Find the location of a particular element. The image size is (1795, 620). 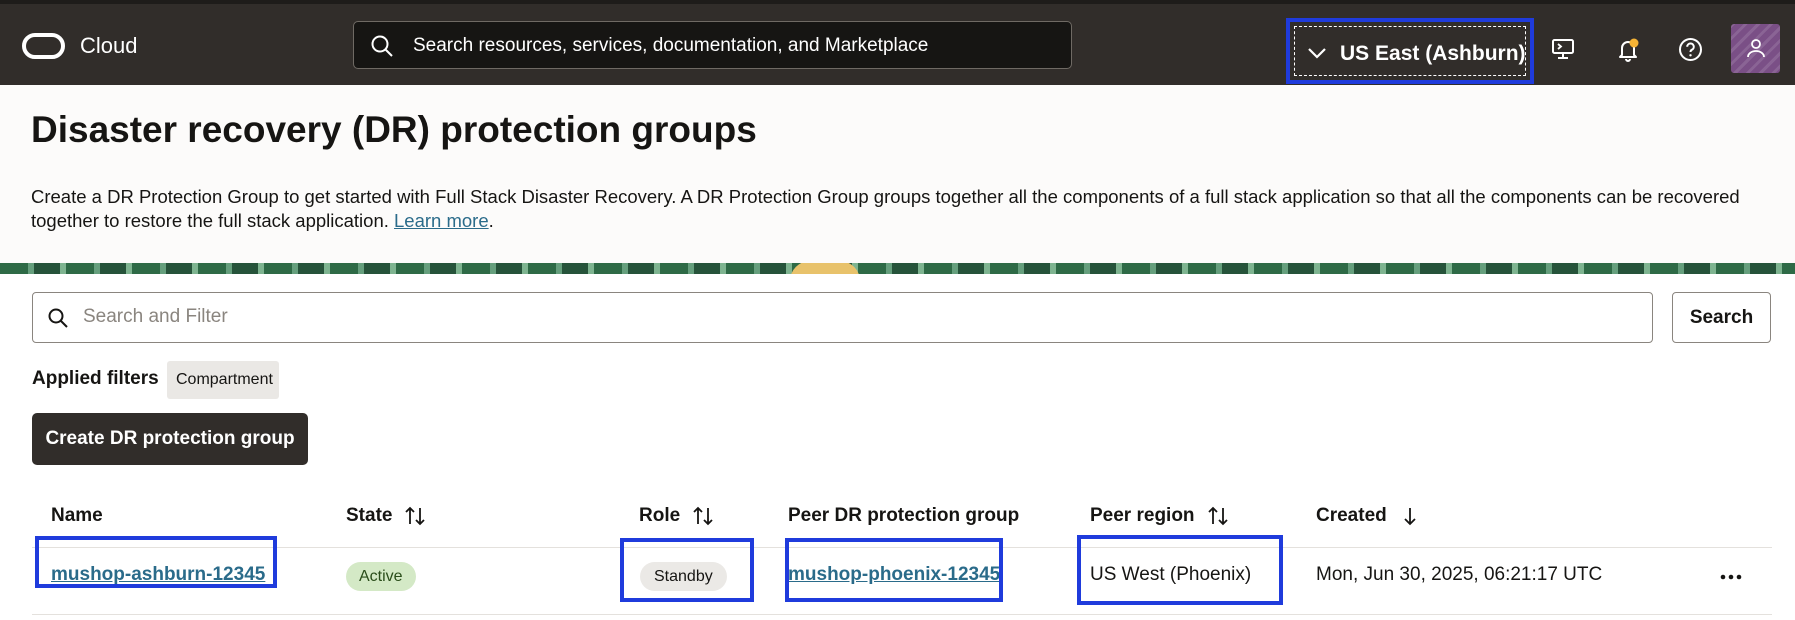

table-divider is located at coordinates (902, 614).